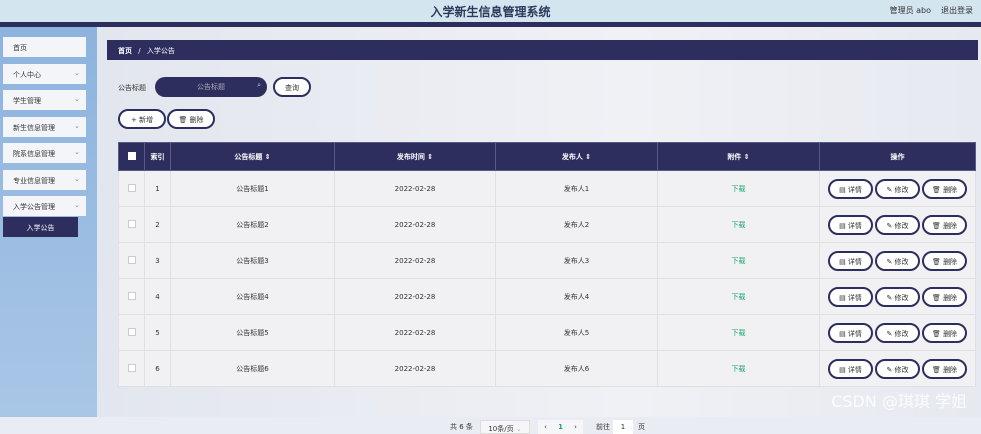  I want to click on watermark: CSDN @琪琪 学姐, so click(899, 401).